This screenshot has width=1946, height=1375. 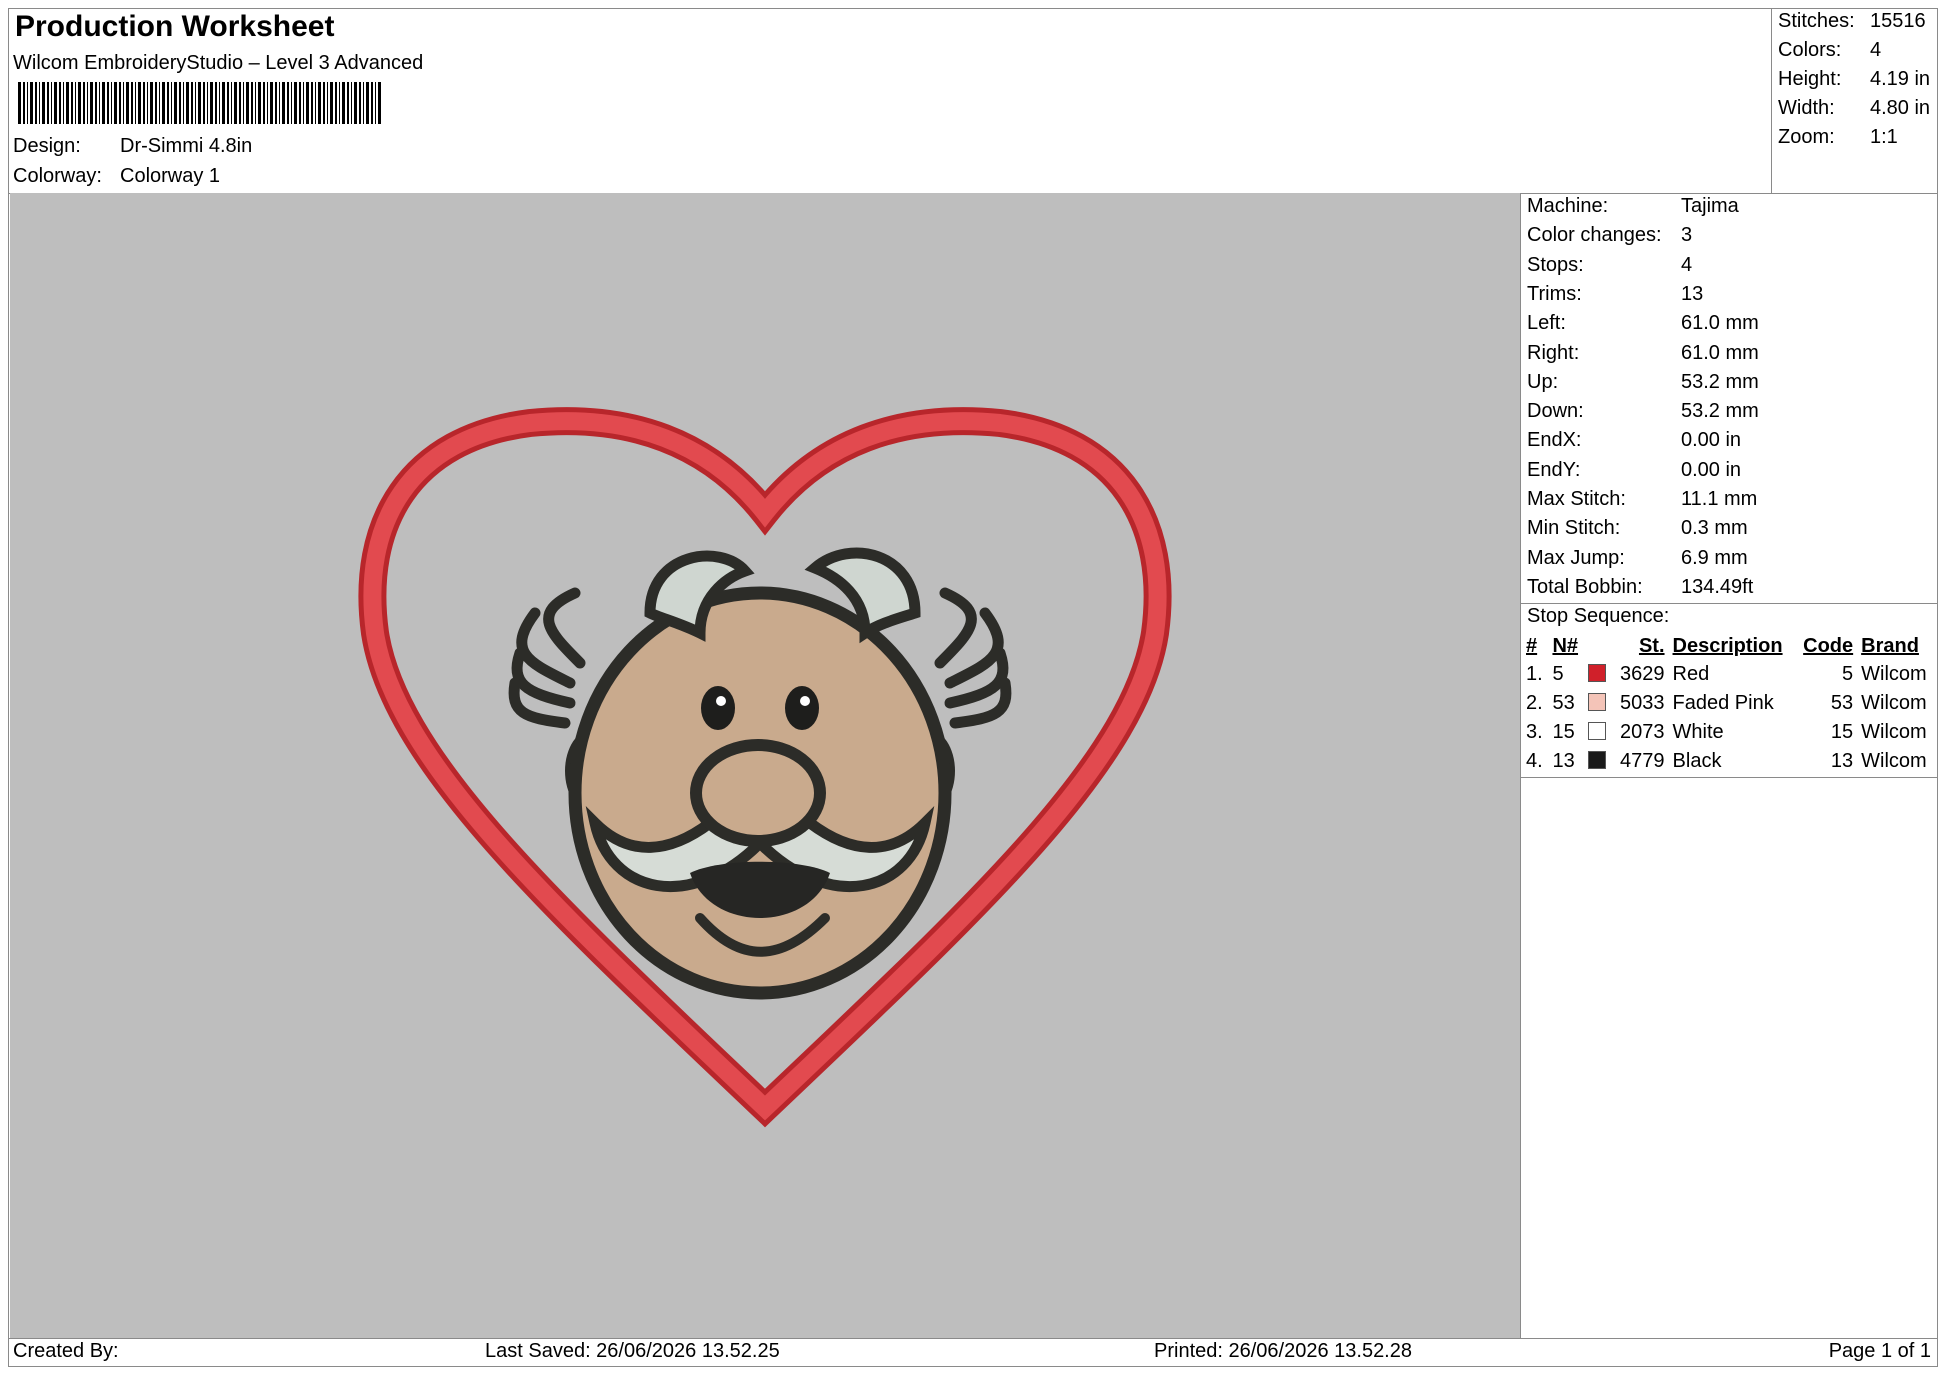 What do you see at coordinates (1729, 732) in the screenshot?
I see `stop-sequence-row: 3. 15 2073 White 15 Wilcom` at bounding box center [1729, 732].